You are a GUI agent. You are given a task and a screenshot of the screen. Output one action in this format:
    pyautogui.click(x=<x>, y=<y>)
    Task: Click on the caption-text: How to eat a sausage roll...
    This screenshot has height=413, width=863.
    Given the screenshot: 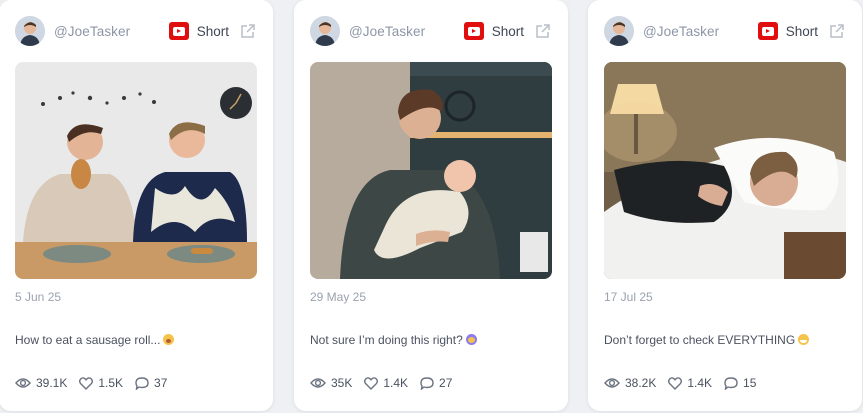 What is the action you would take?
    pyautogui.click(x=88, y=340)
    